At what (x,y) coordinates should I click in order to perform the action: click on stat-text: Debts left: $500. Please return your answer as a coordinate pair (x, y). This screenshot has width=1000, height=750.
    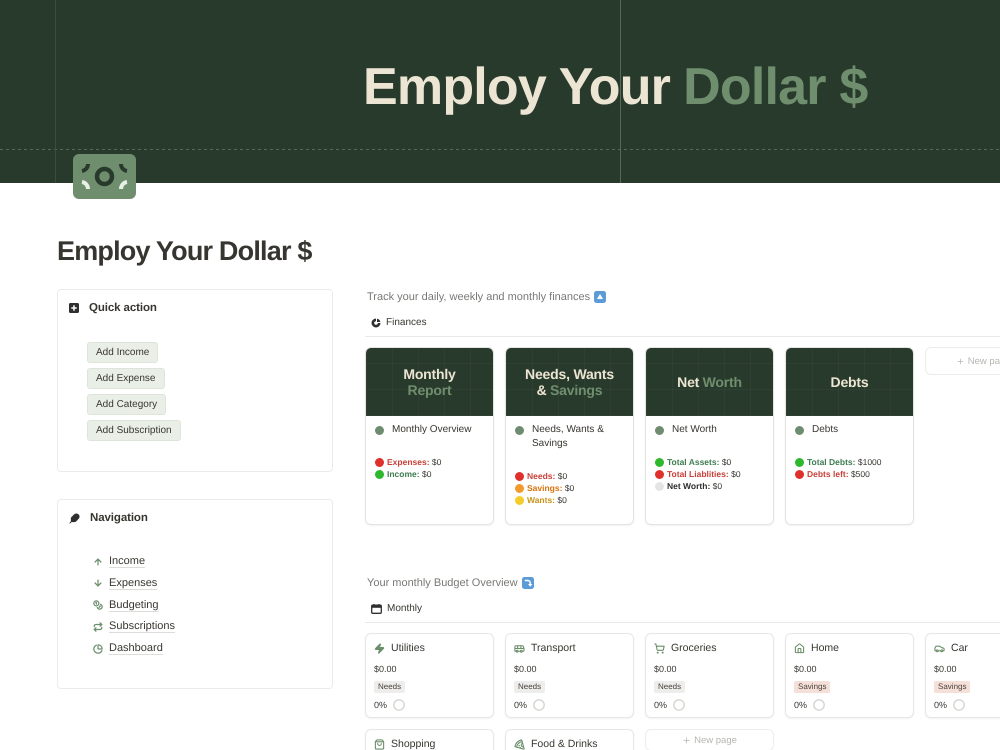
    Looking at the image, I should click on (838, 474).